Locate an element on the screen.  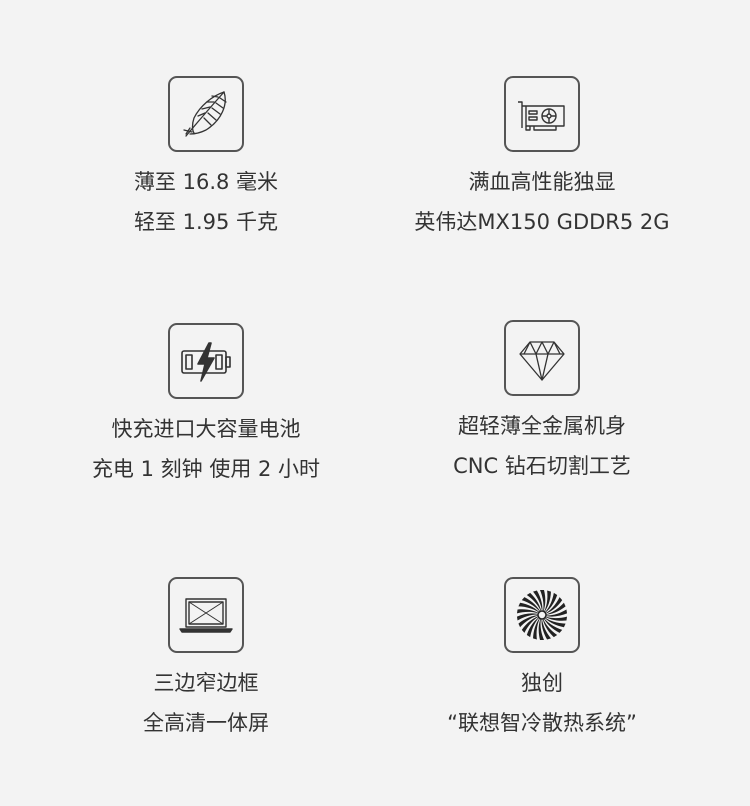
narrow-bezel-laptop-icon is located at coordinates (206, 615).